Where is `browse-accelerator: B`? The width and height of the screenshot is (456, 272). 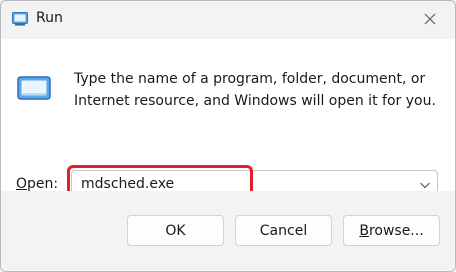
browse-accelerator: B is located at coordinates (364, 230).